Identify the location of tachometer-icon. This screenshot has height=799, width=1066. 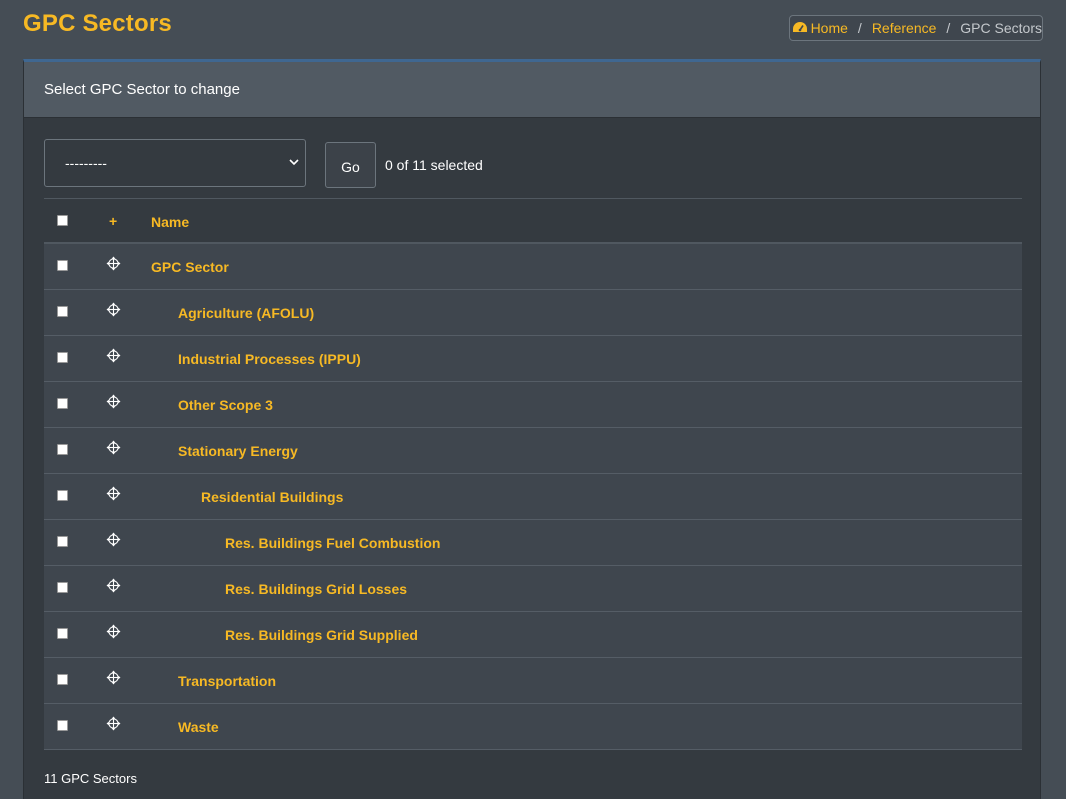
(799, 27).